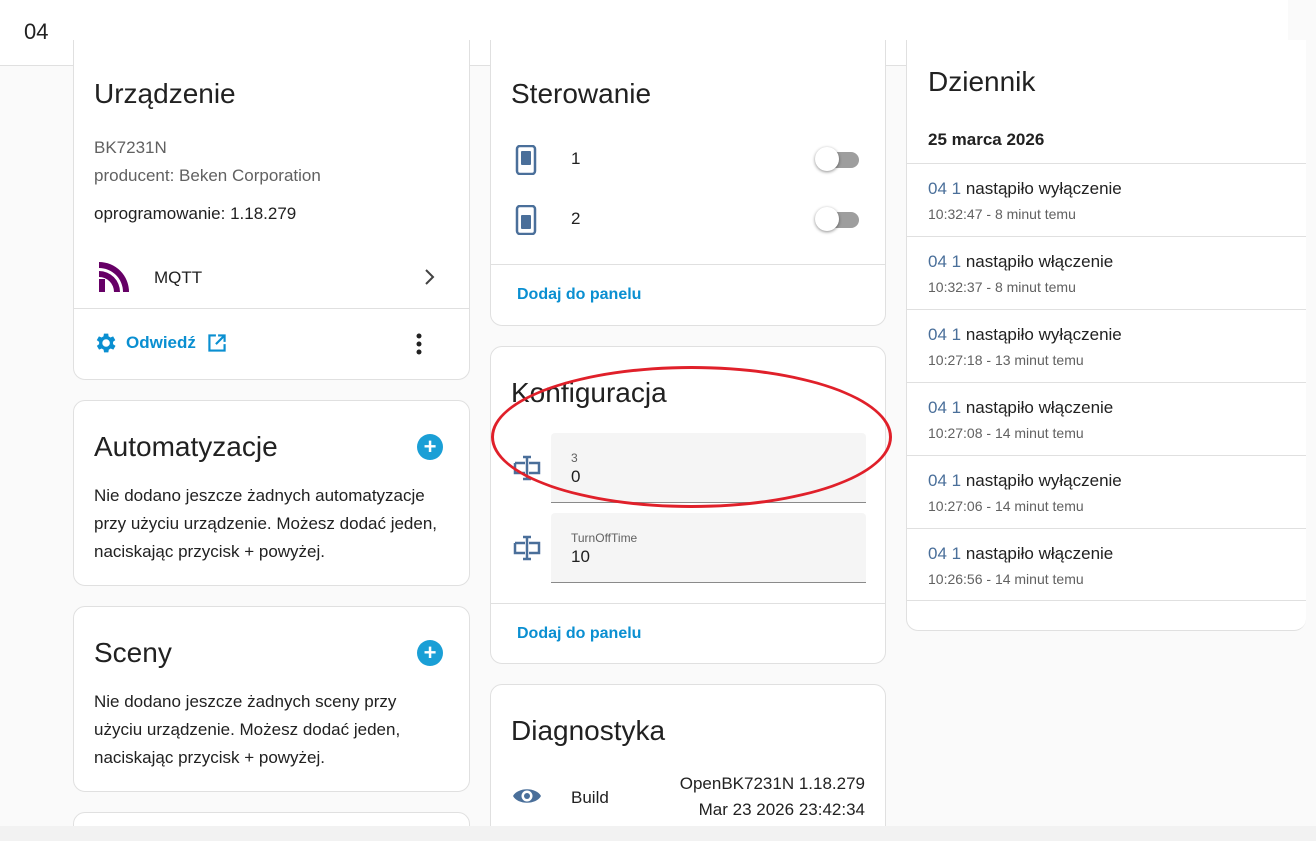  Describe the element at coordinates (579, 634) in the screenshot. I see `config-add-to-panel-button: Dodaj do panelu` at that location.